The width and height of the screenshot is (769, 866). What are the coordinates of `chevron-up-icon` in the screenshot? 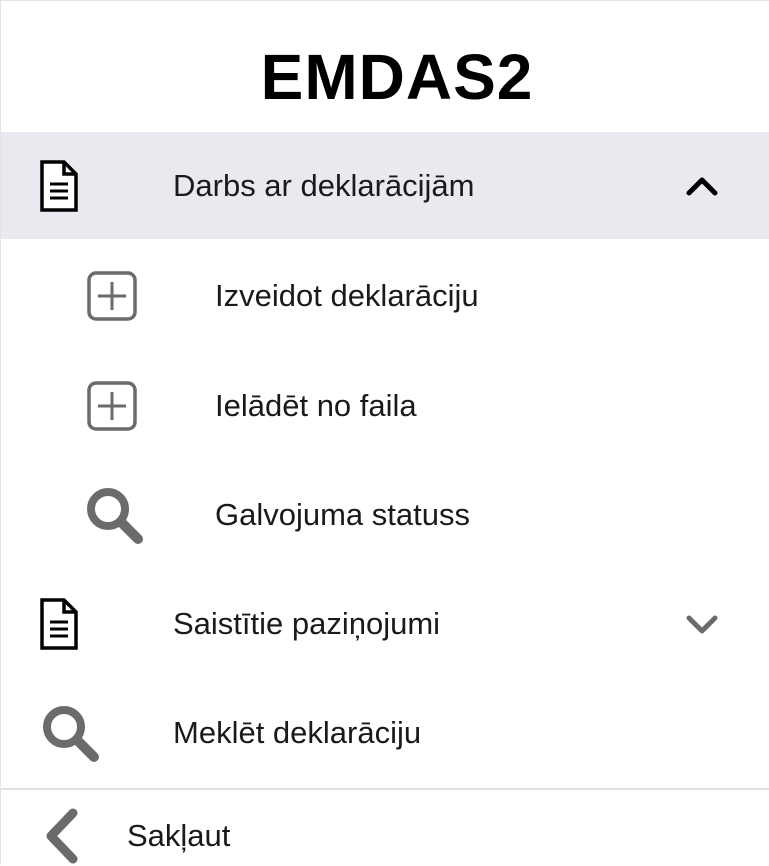 It's located at (702, 186).